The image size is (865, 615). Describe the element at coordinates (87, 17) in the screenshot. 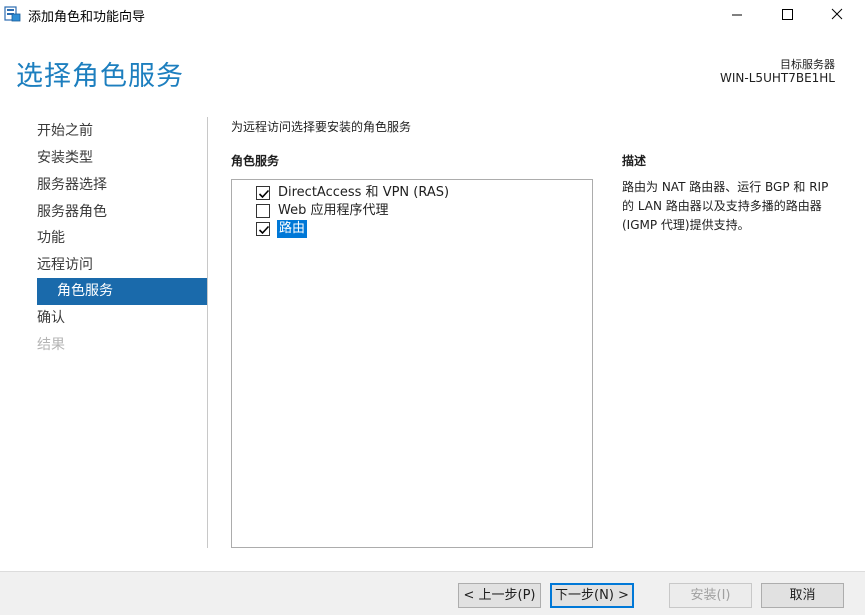

I see `window-title: 添加角色和功能向导` at that location.